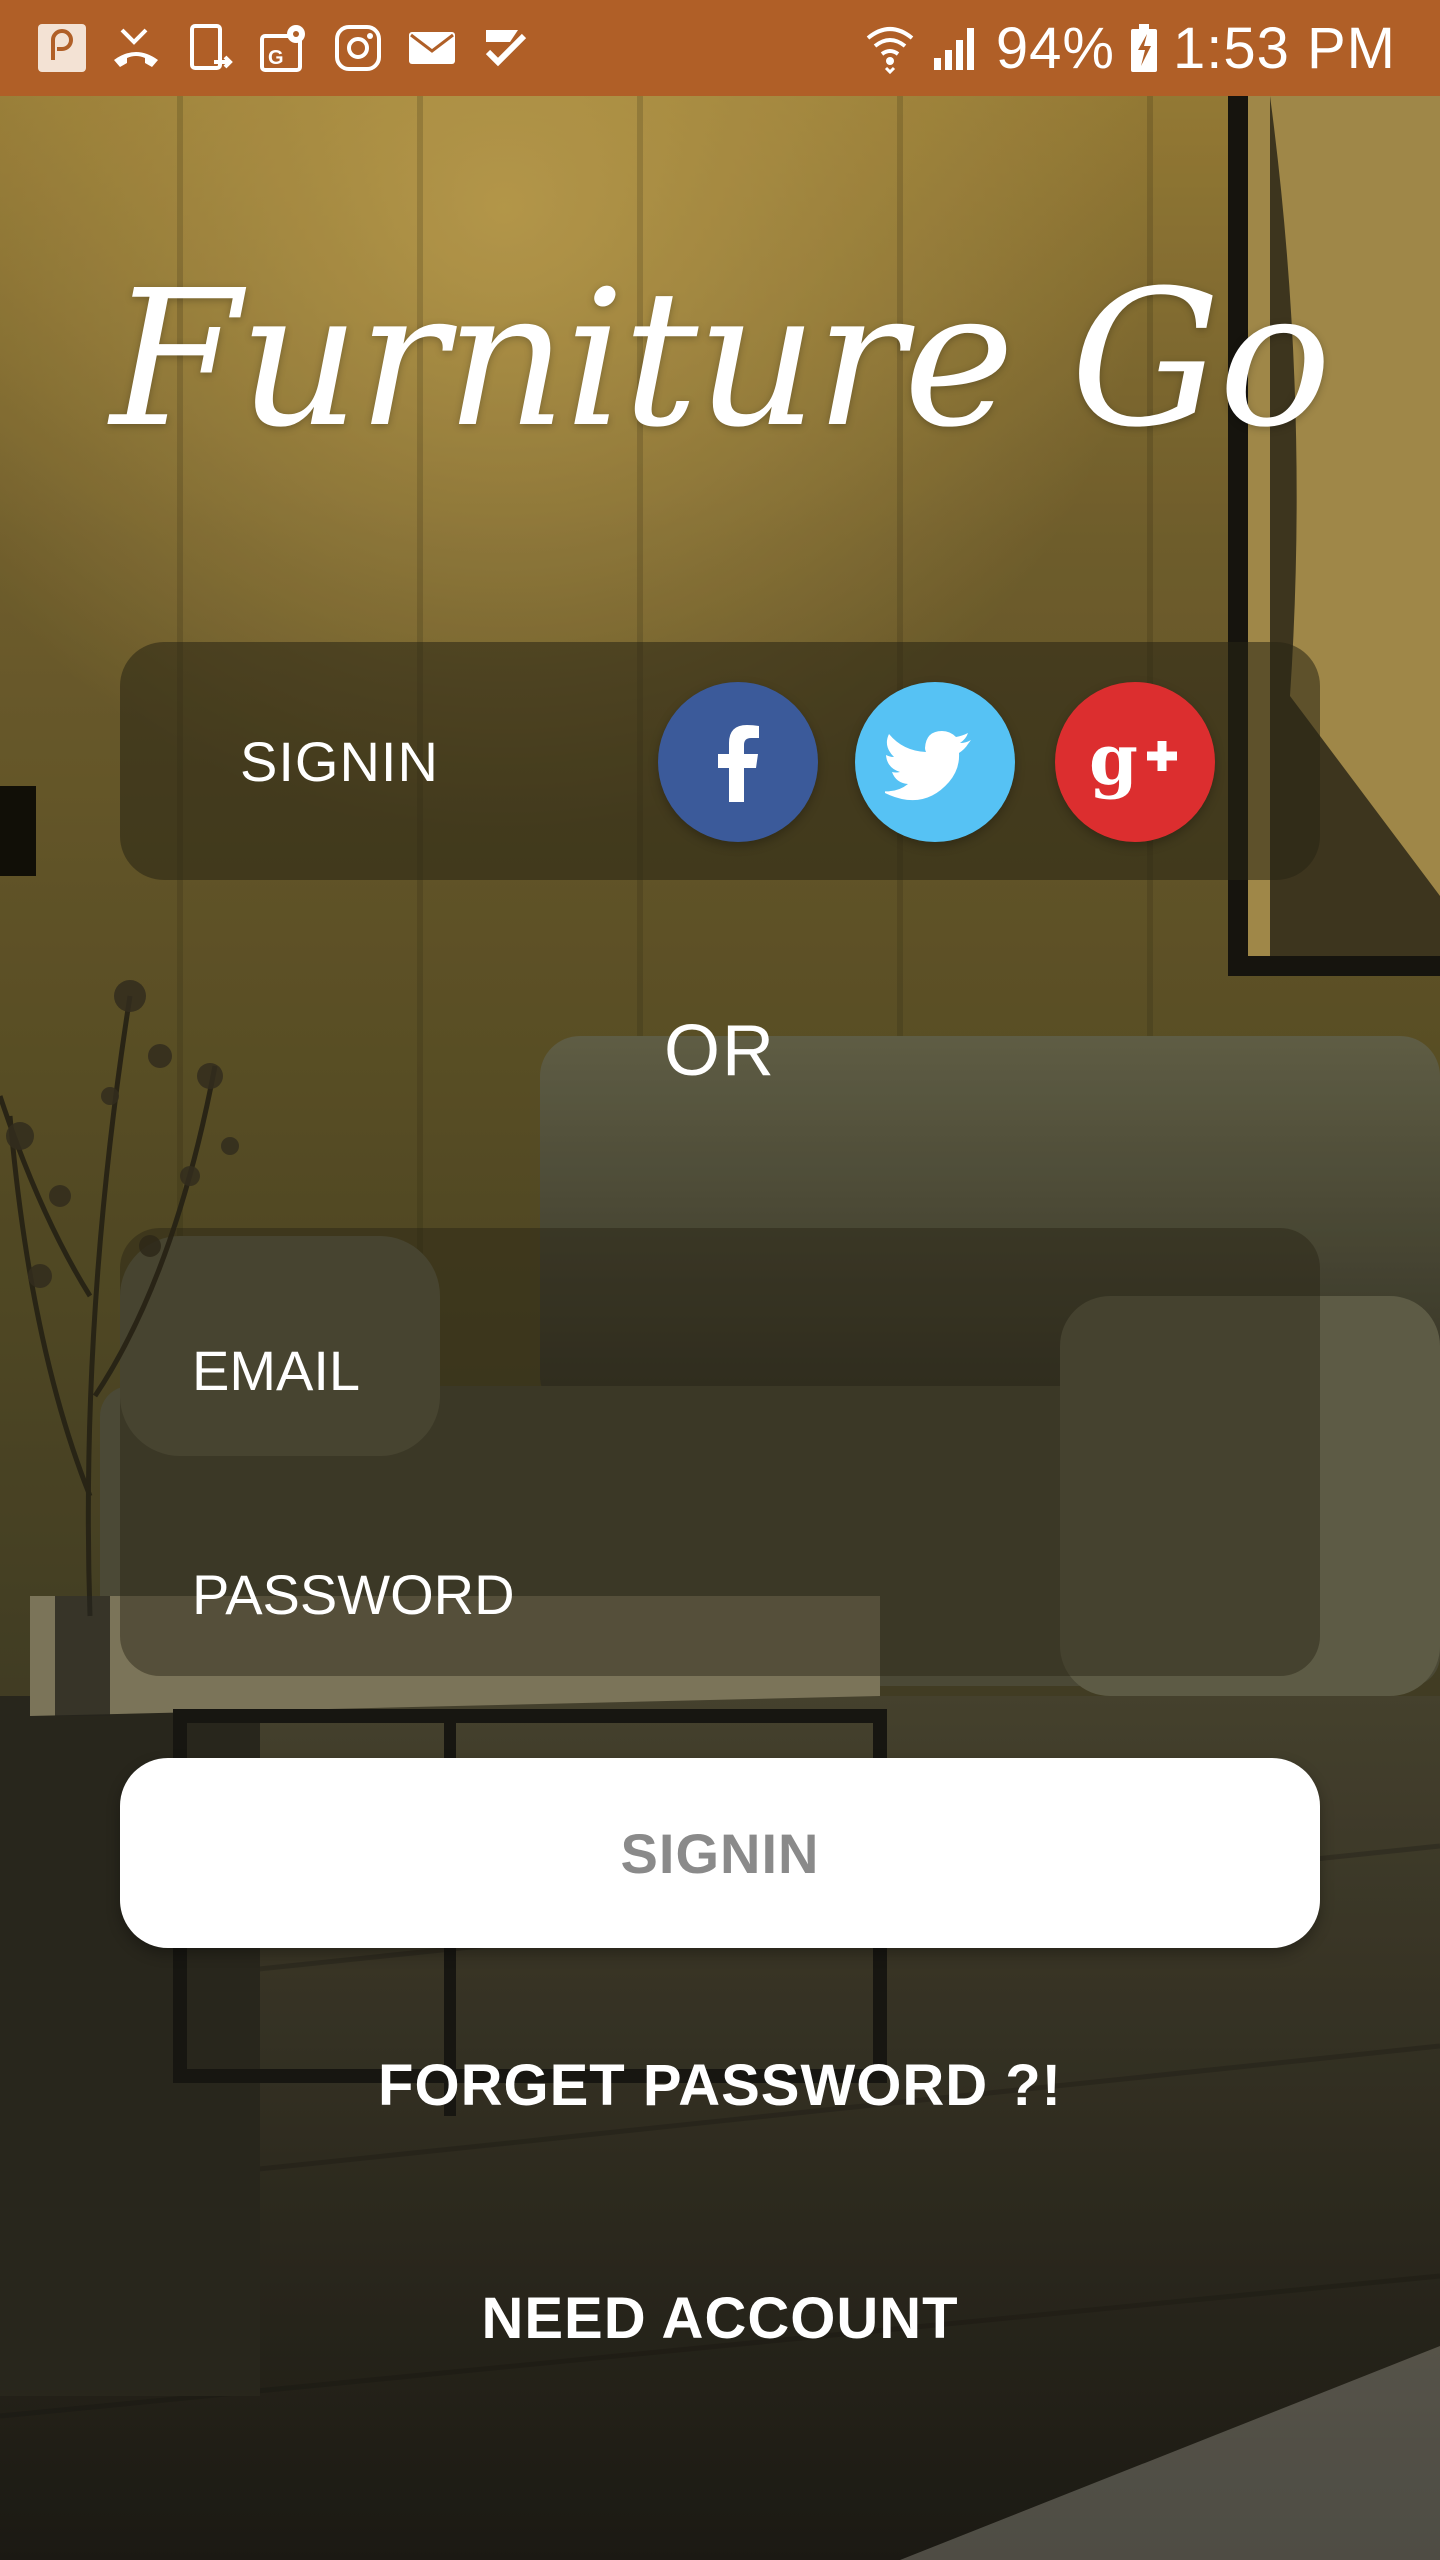  What do you see at coordinates (339, 761) in the screenshot?
I see `social-signin-label: SIGNIN` at bounding box center [339, 761].